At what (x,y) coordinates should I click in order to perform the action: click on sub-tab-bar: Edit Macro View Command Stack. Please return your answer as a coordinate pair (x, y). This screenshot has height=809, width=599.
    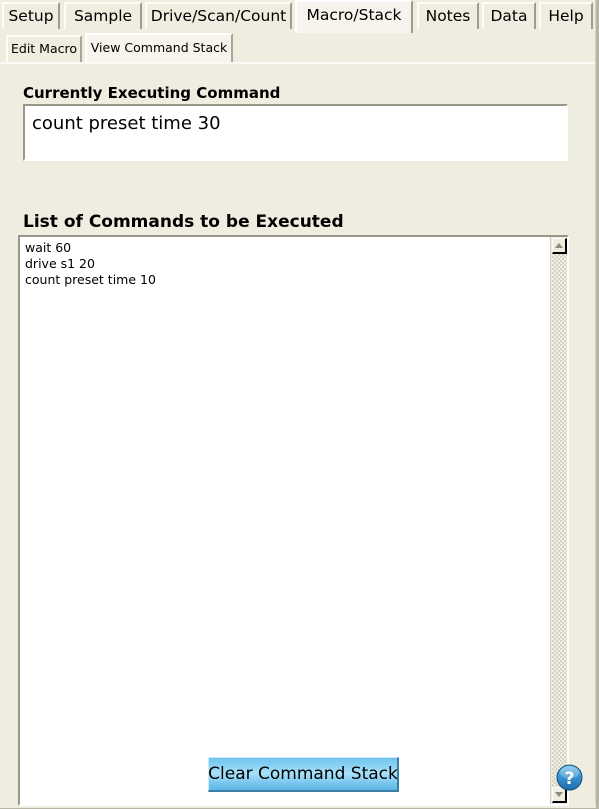
    Looking at the image, I should click on (298, 46).